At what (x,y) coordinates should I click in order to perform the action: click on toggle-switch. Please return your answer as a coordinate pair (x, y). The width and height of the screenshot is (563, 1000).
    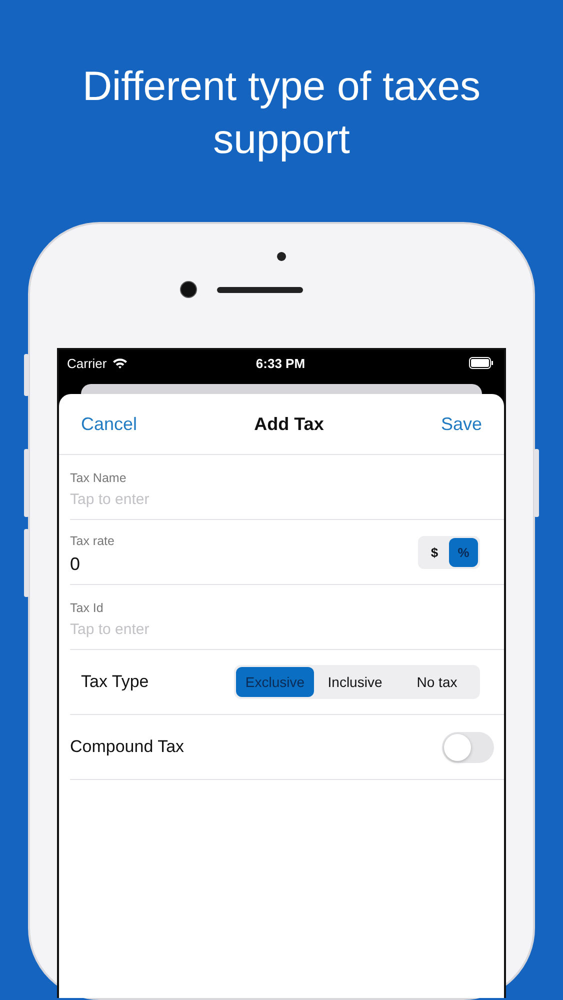
    Looking at the image, I should click on (468, 747).